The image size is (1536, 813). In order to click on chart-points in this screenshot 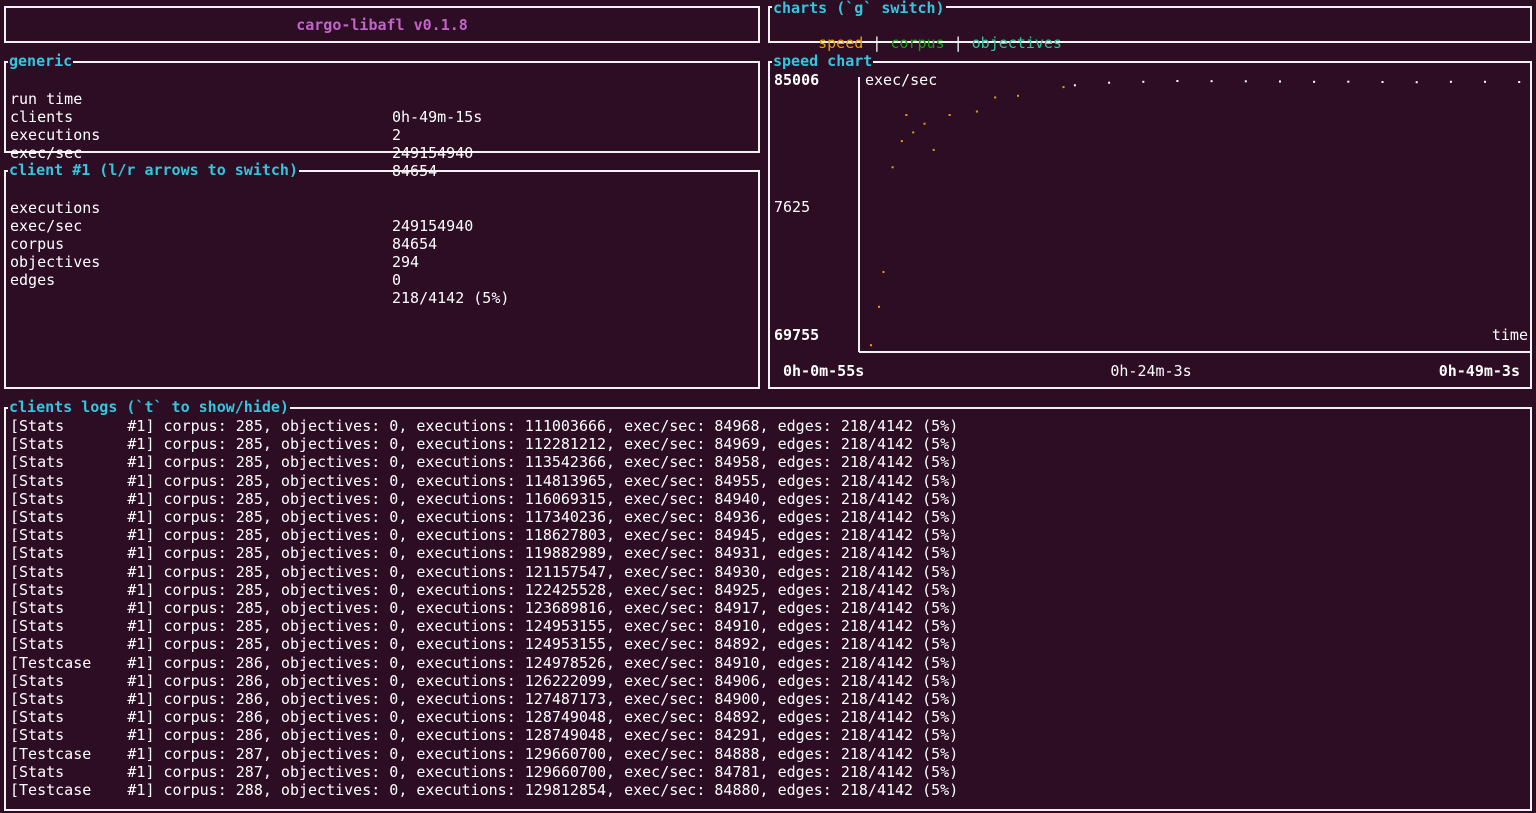, I will do `click(1195, 213)`.